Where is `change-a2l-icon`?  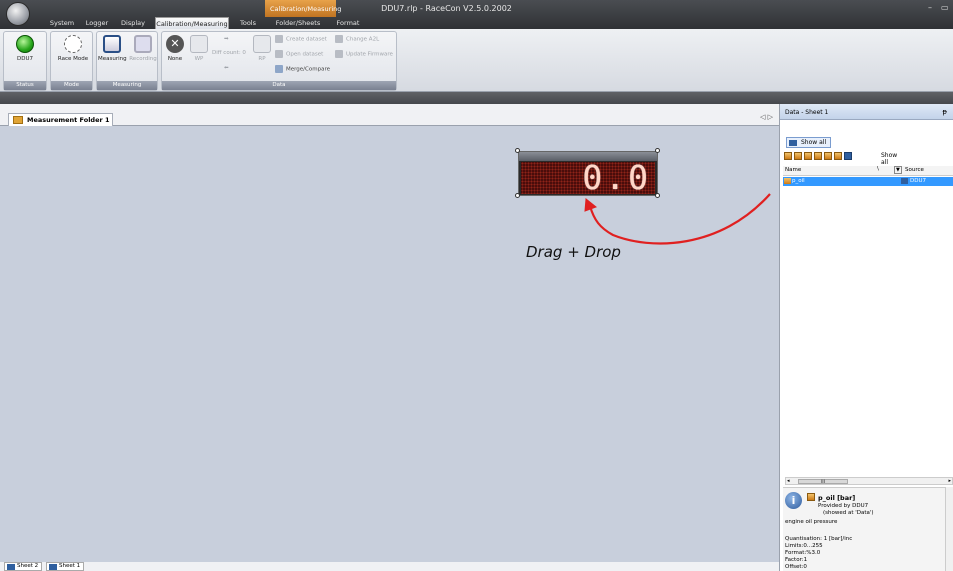
change-a2l-icon is located at coordinates (339, 39).